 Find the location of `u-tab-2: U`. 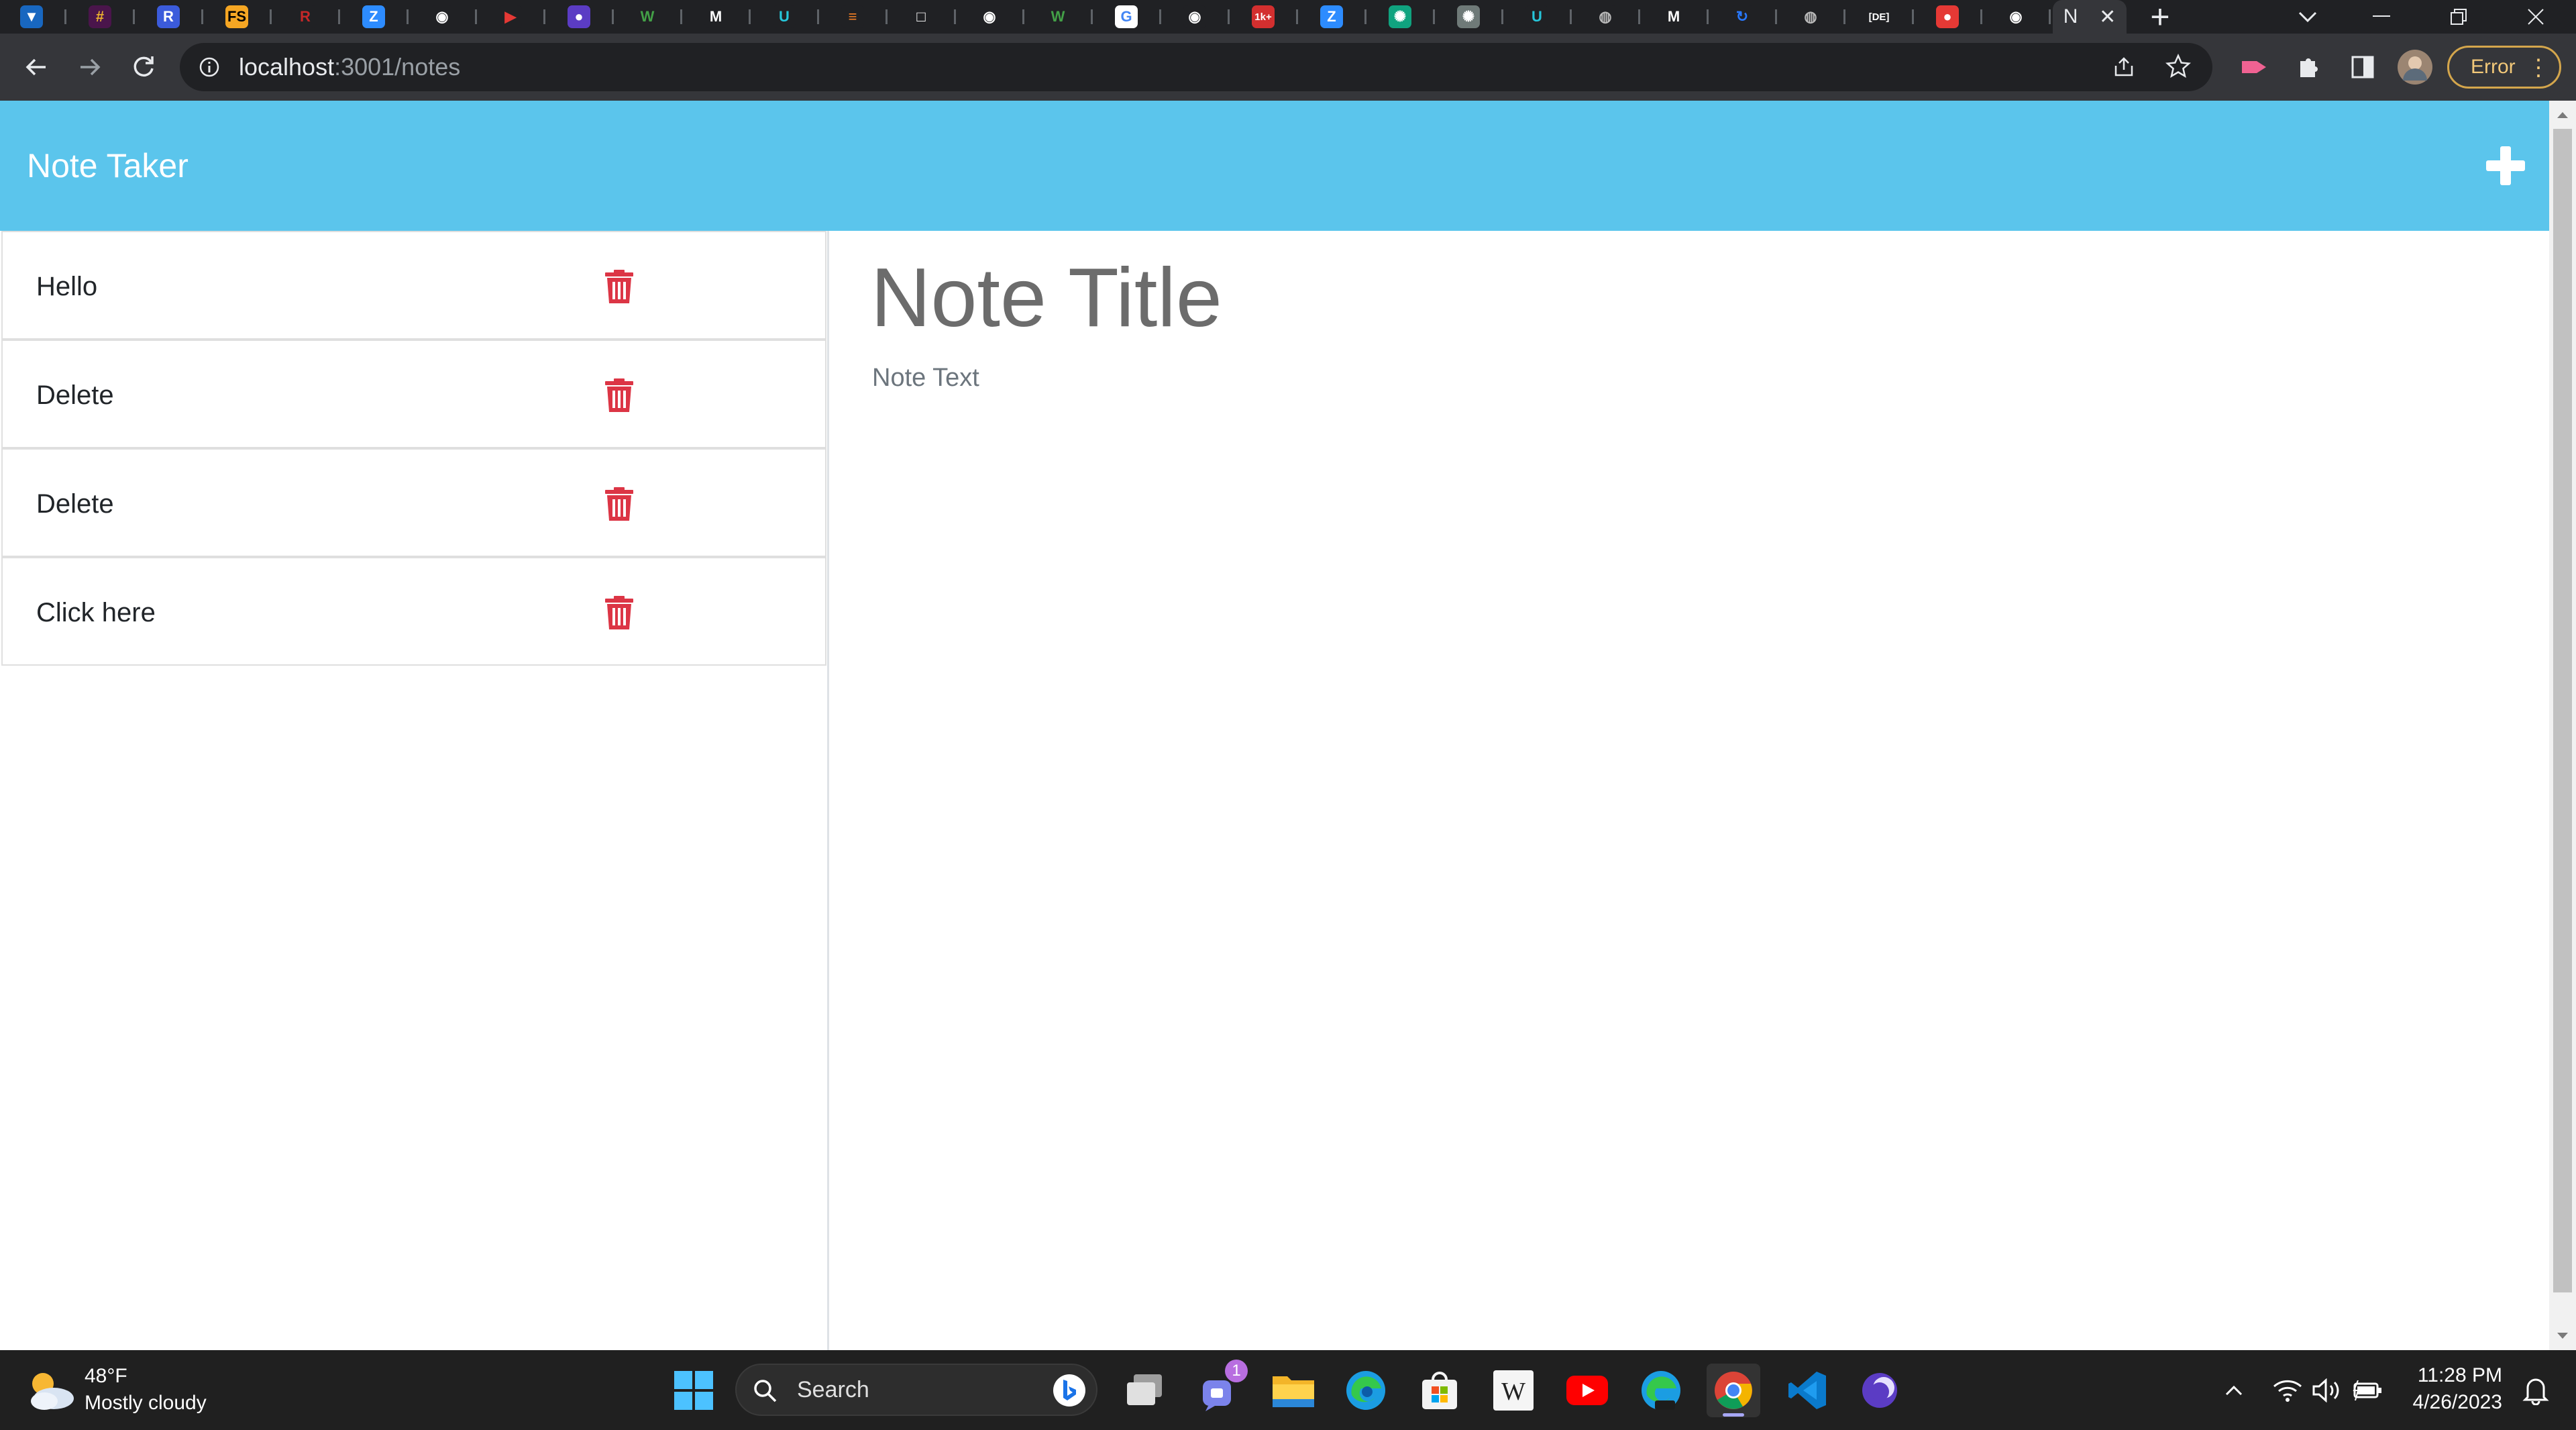

u-tab-2: U is located at coordinates (1540, 17).